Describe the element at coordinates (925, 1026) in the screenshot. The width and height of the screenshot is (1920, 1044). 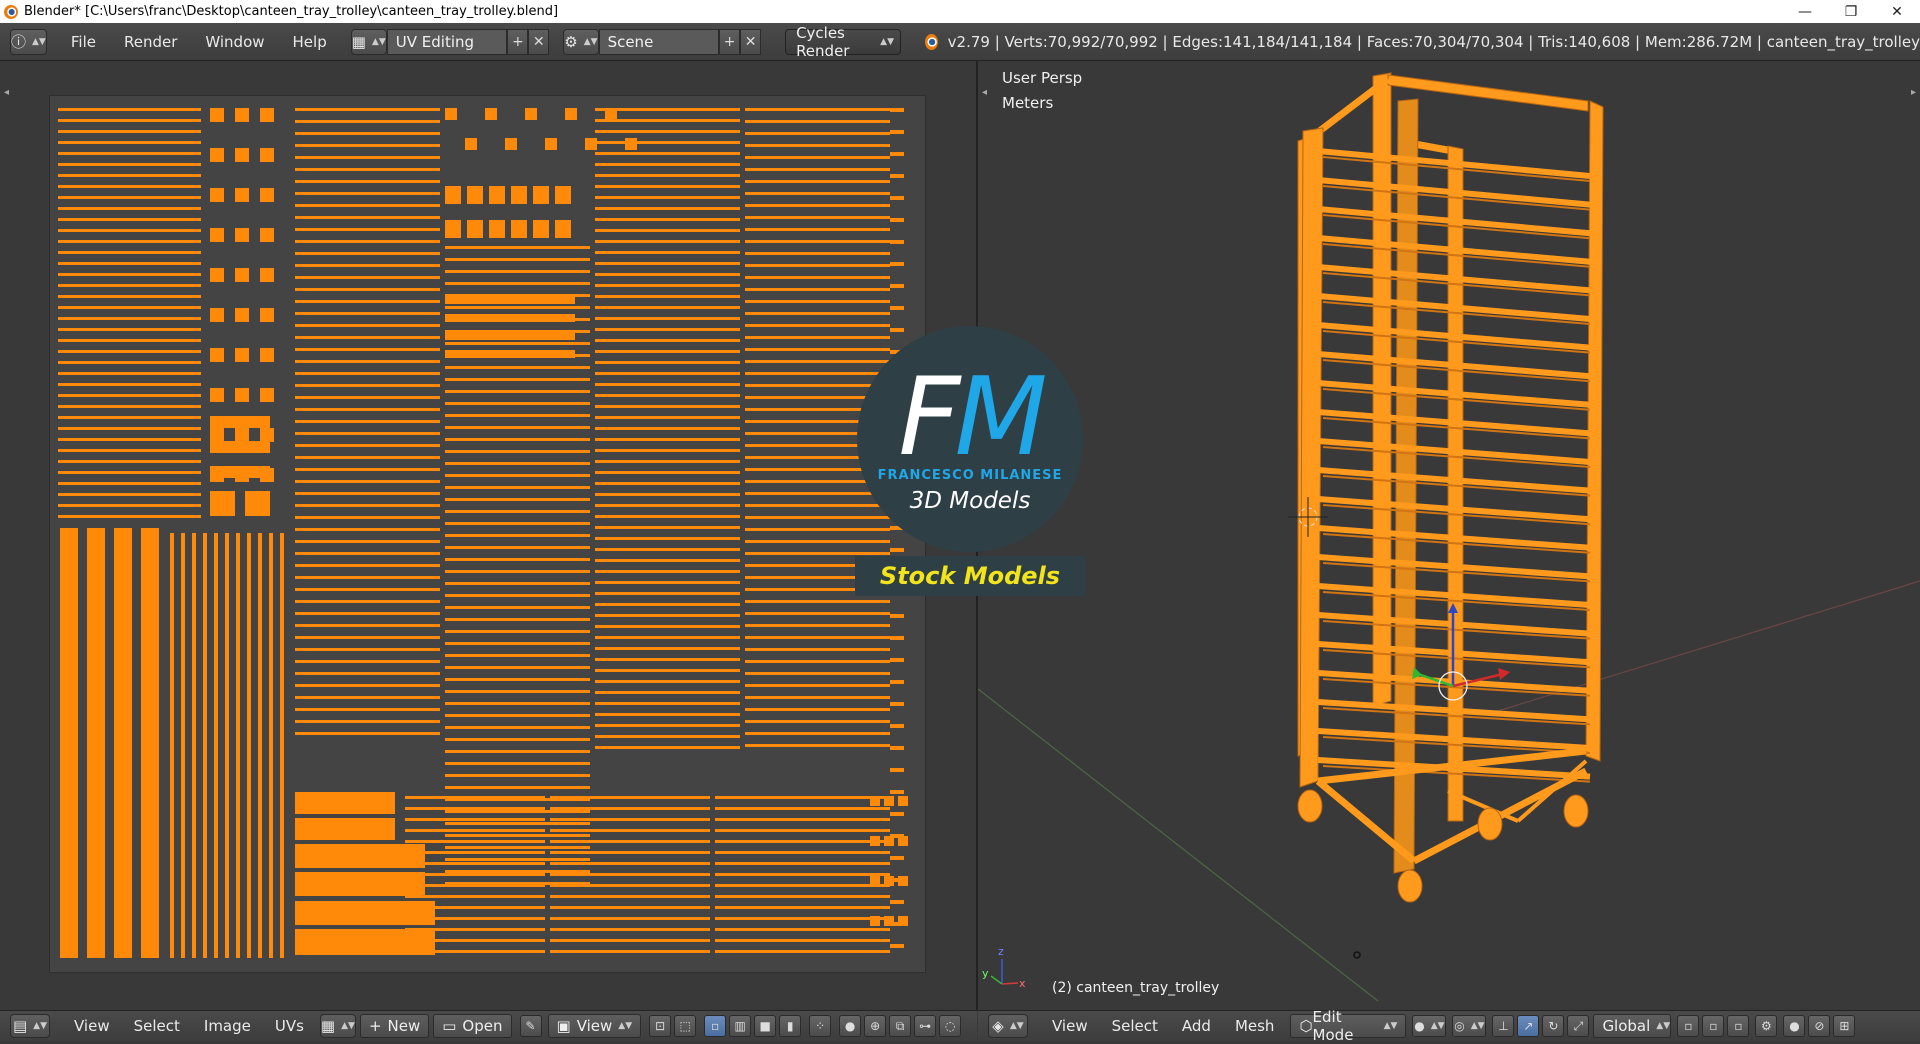
I see `uv-sculpt-icon: ⊶` at that location.